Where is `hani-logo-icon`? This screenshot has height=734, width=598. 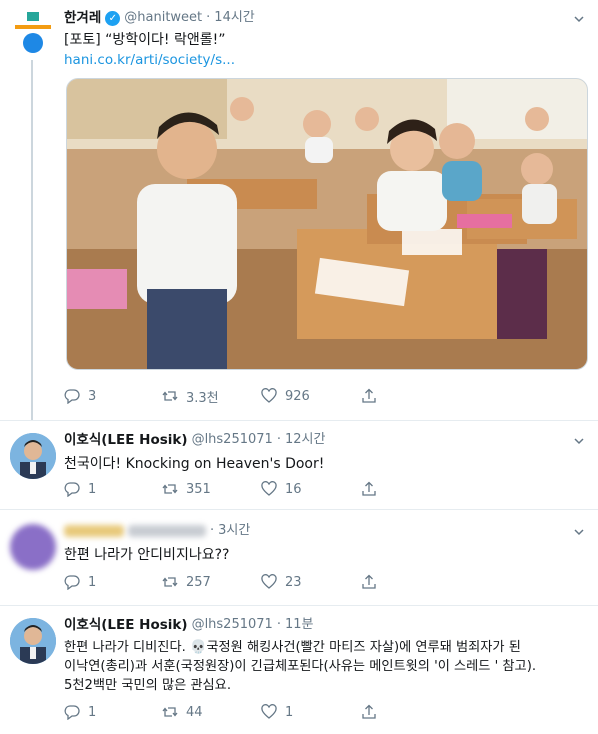 hani-logo-icon is located at coordinates (33, 32).